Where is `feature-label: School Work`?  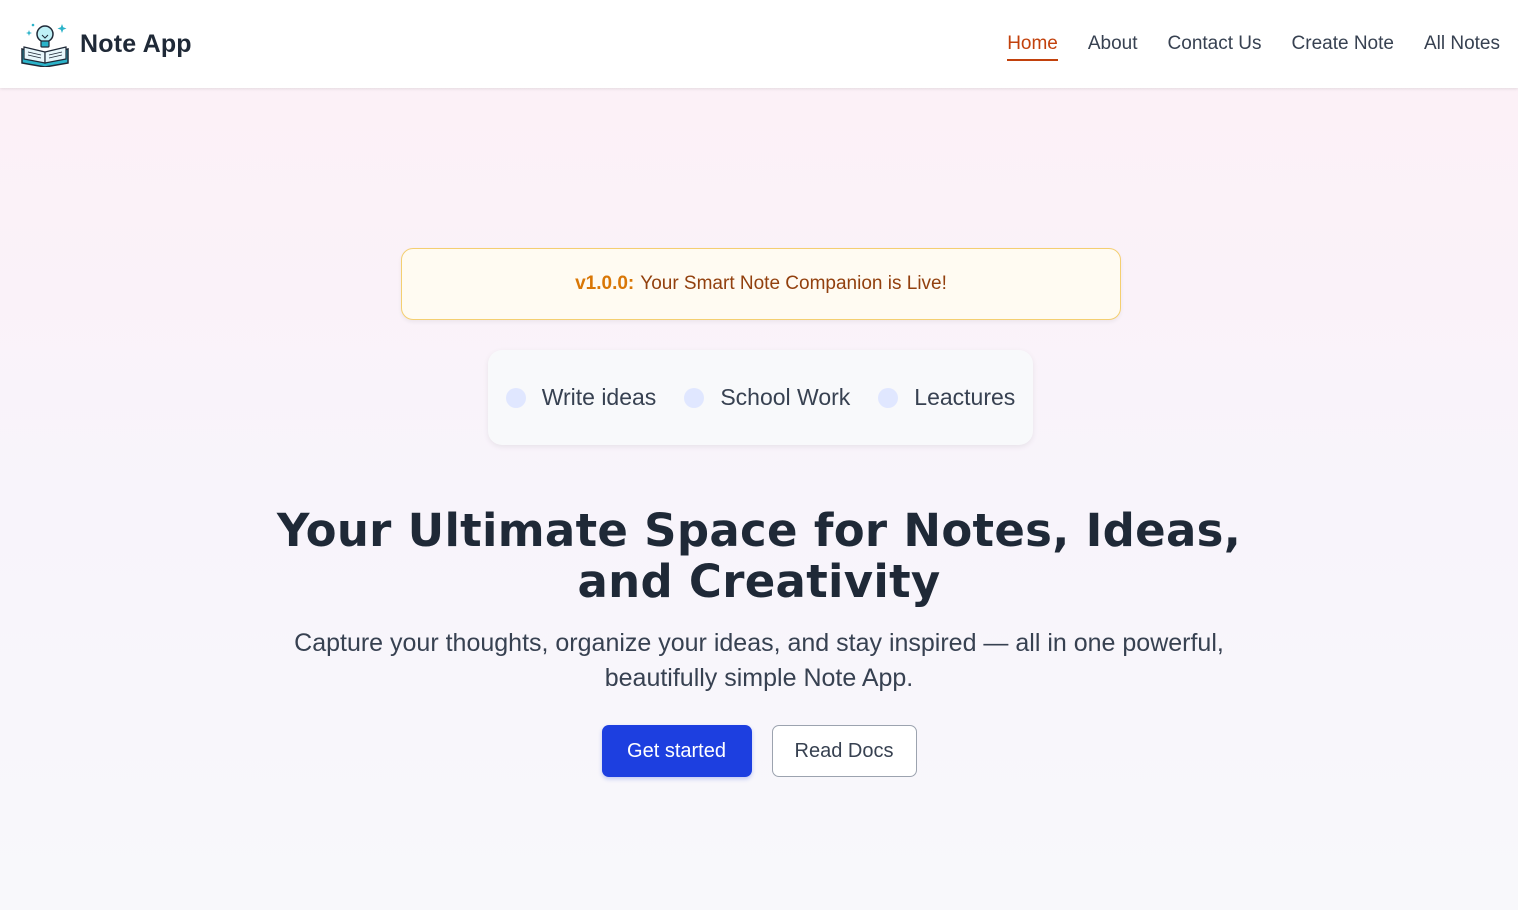 feature-label: School Work is located at coordinates (785, 397).